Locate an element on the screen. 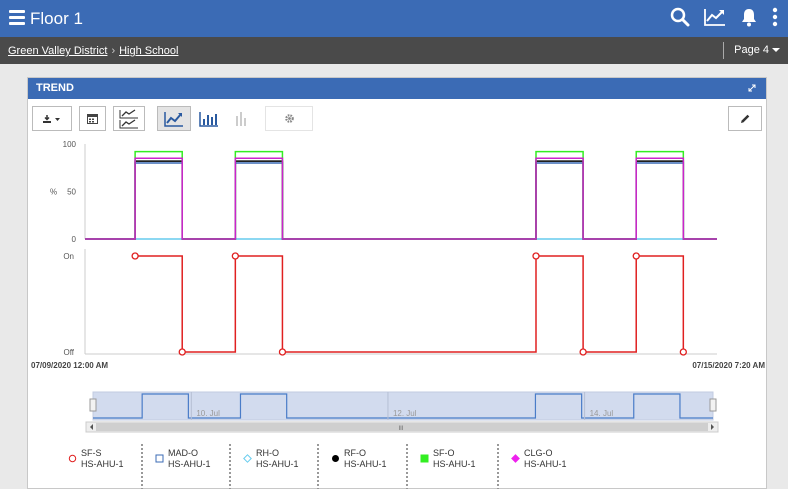 The image size is (788, 489). breadcrumb-bar: Green Valley District › High School Page 4 is located at coordinates (394, 50).